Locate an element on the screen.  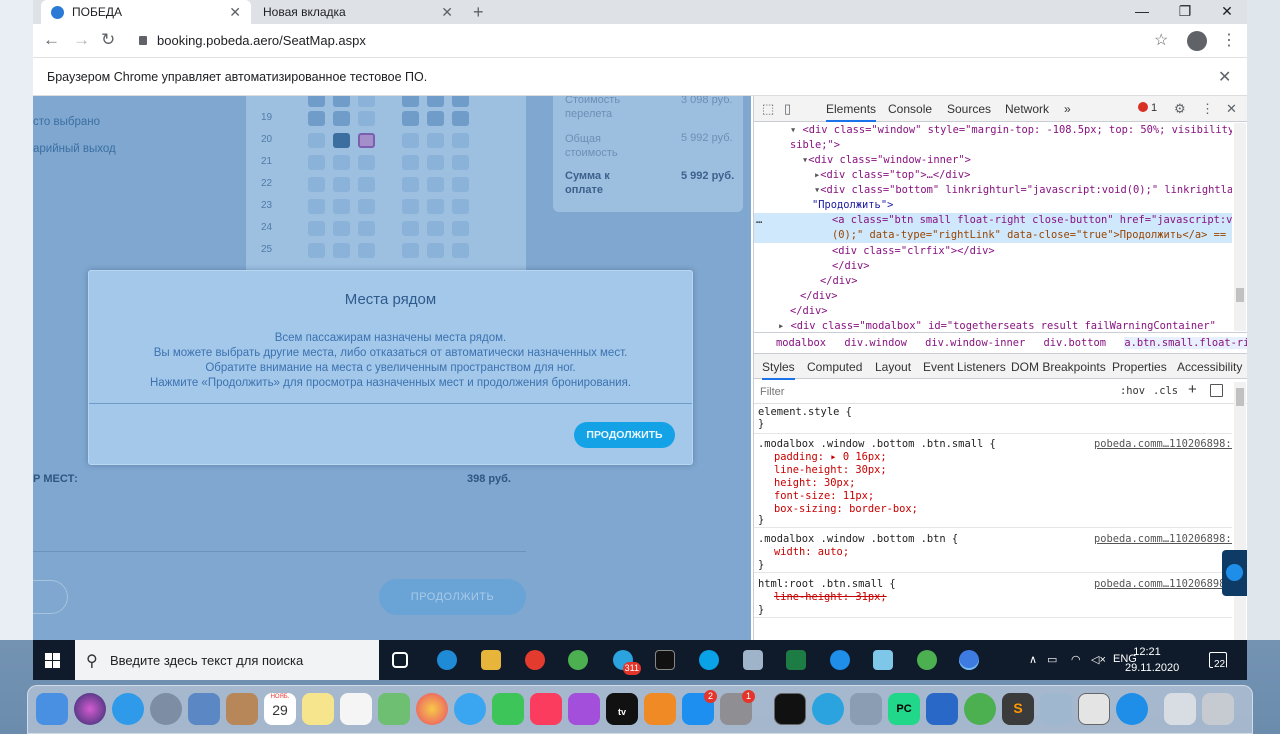
trash-icon is located at coordinates (1218, 709).